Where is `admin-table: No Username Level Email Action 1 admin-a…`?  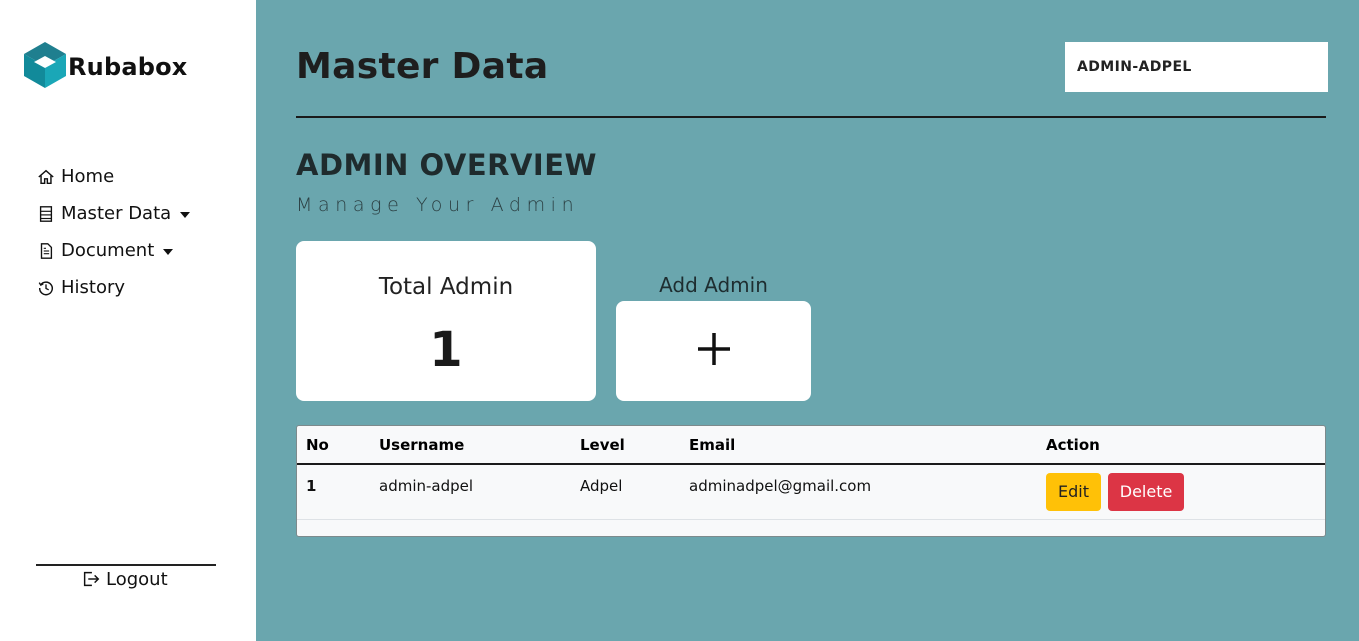
admin-table: No Username Level Email Action 1 admin-a… is located at coordinates (811, 481).